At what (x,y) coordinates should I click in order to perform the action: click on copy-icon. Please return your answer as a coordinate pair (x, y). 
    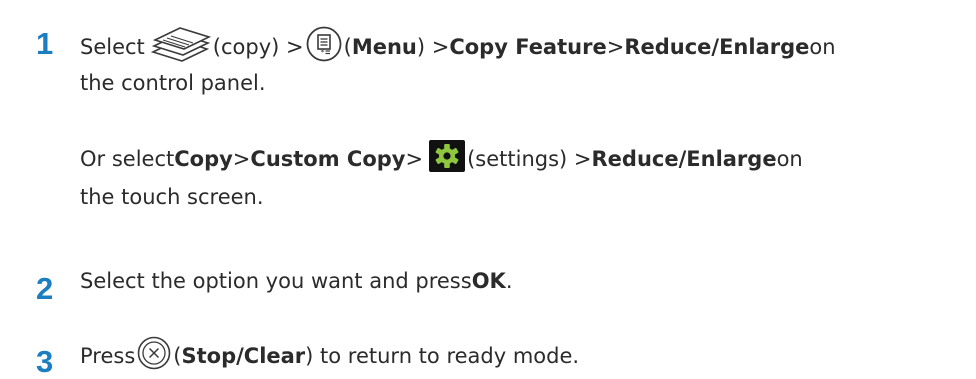
    Looking at the image, I should click on (180, 46).